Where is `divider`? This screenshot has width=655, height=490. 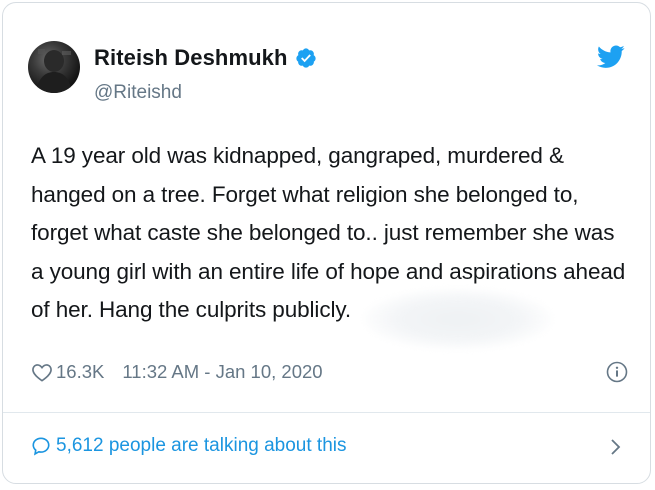
divider is located at coordinates (326, 412).